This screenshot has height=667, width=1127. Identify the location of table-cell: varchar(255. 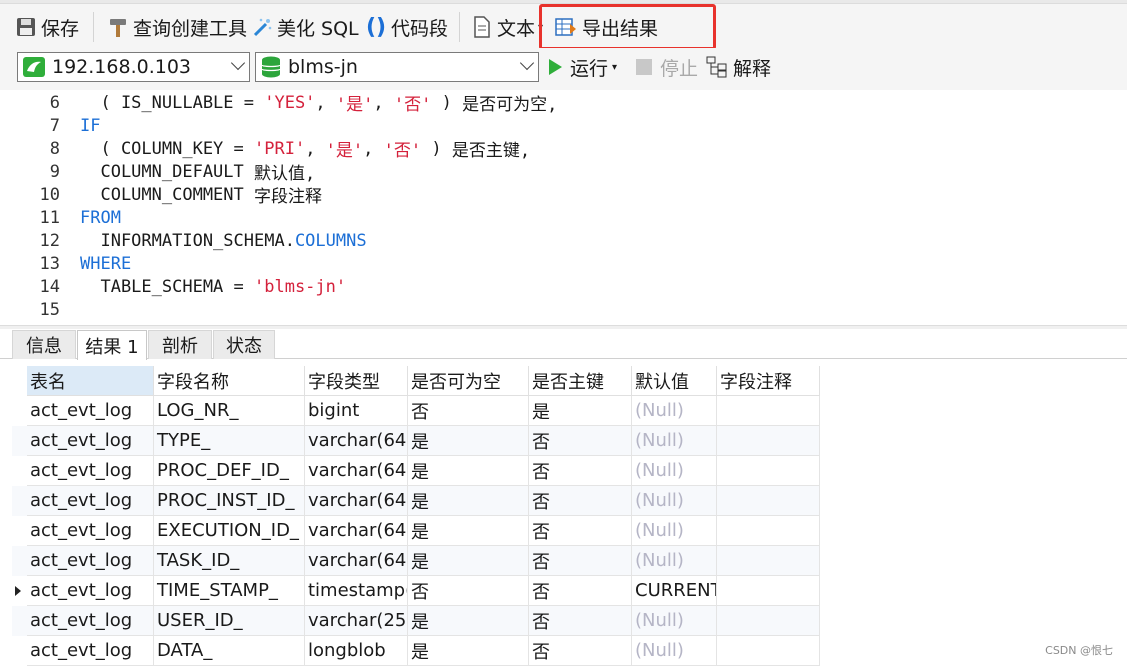
(356, 621).